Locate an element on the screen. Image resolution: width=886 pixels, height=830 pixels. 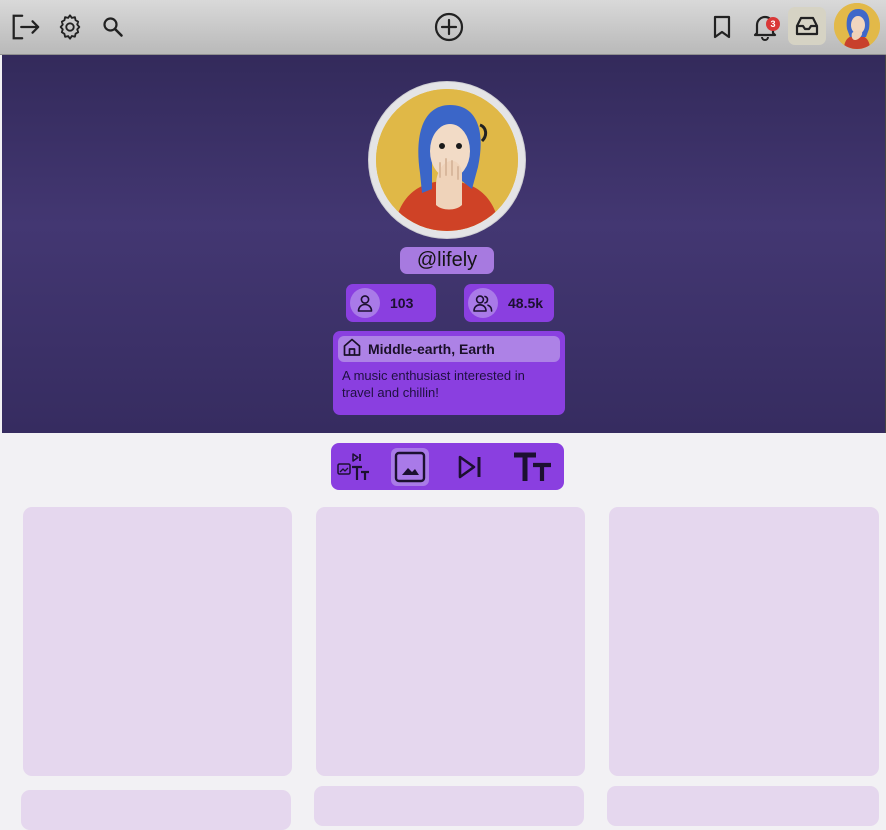
all-posts-tab is located at coordinates (354, 467).